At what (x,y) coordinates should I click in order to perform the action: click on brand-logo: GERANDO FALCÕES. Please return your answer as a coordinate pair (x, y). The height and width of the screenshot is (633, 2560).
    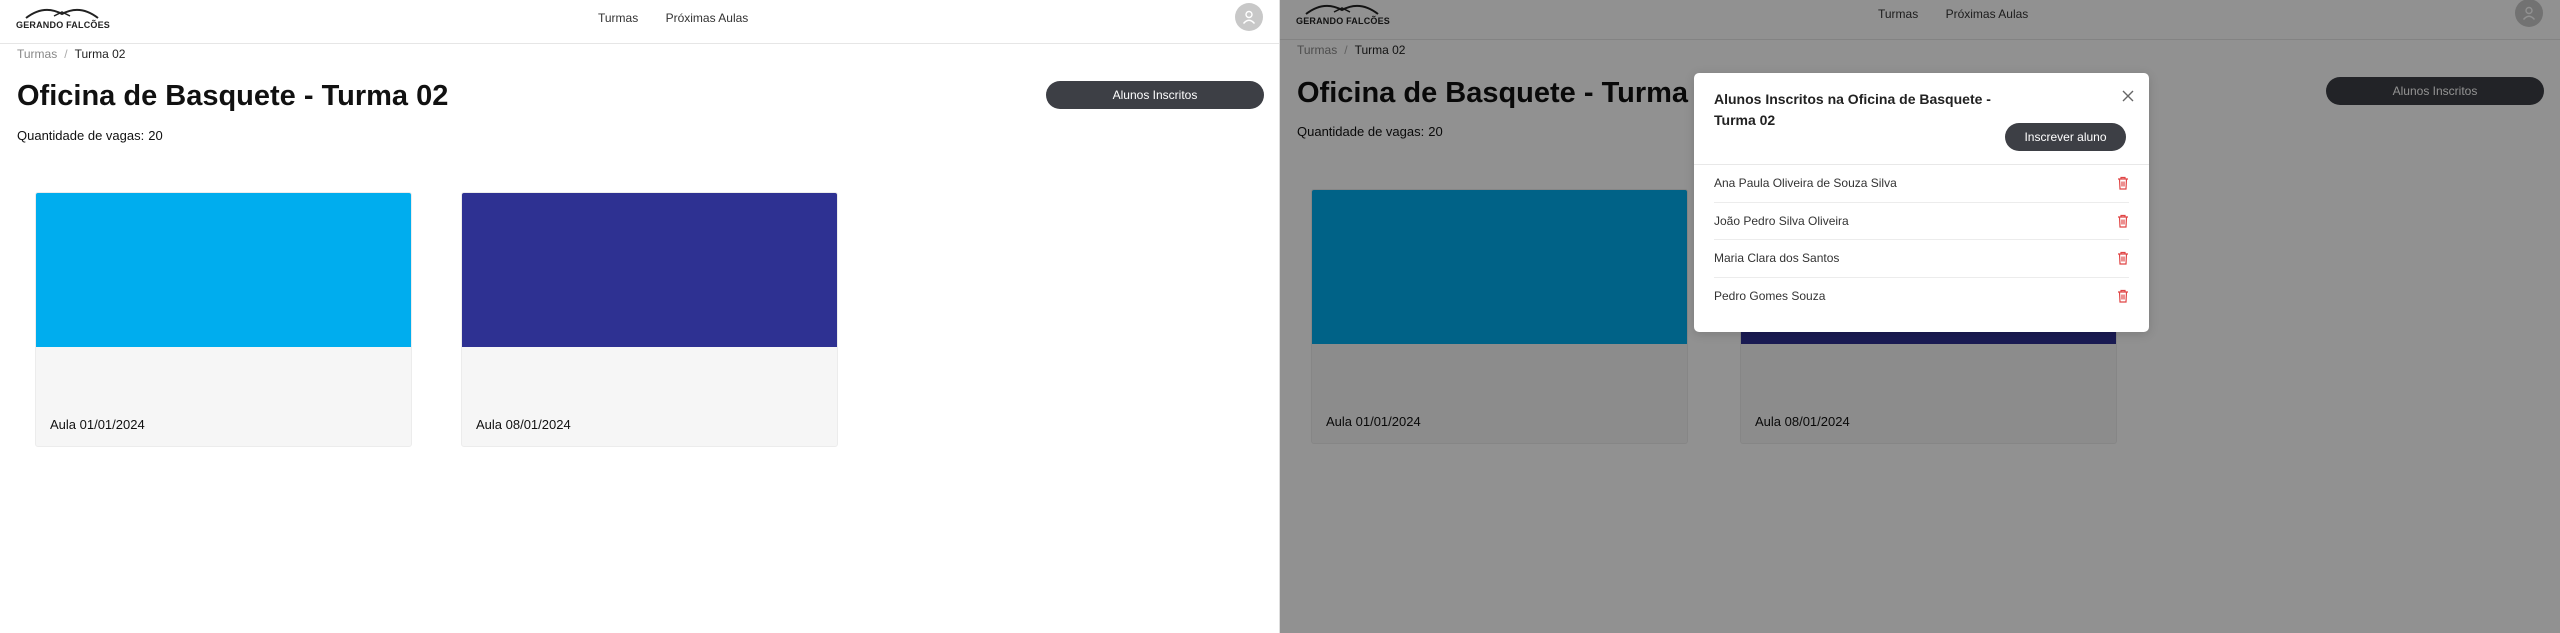
    Looking at the image, I should click on (63, 19).